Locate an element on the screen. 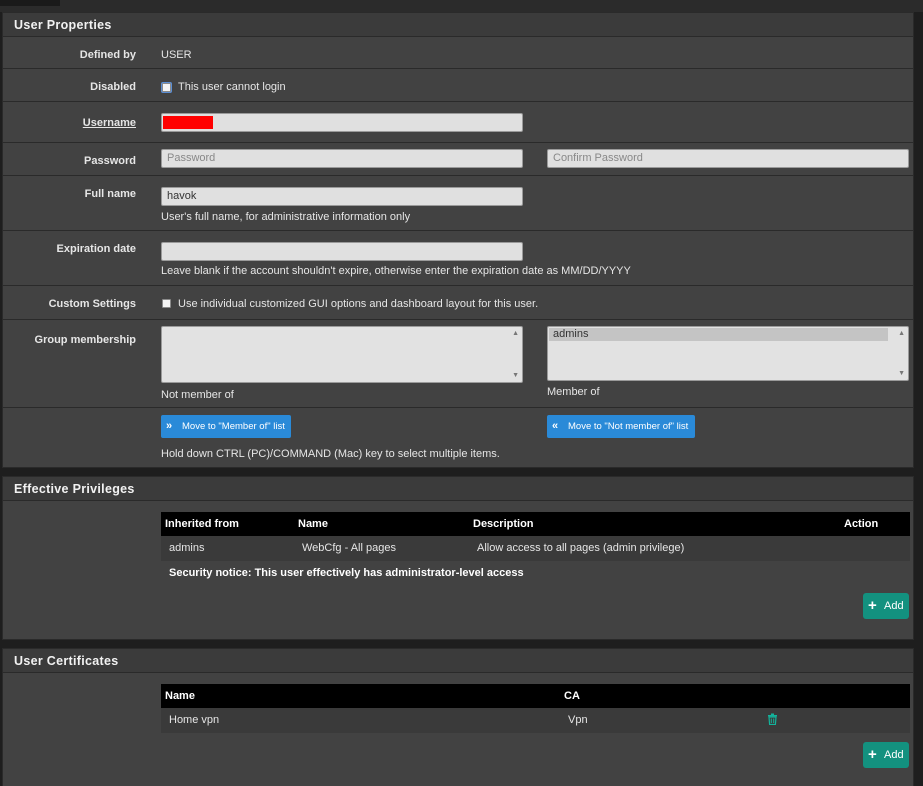  username-row: Username is located at coordinates (458, 122).